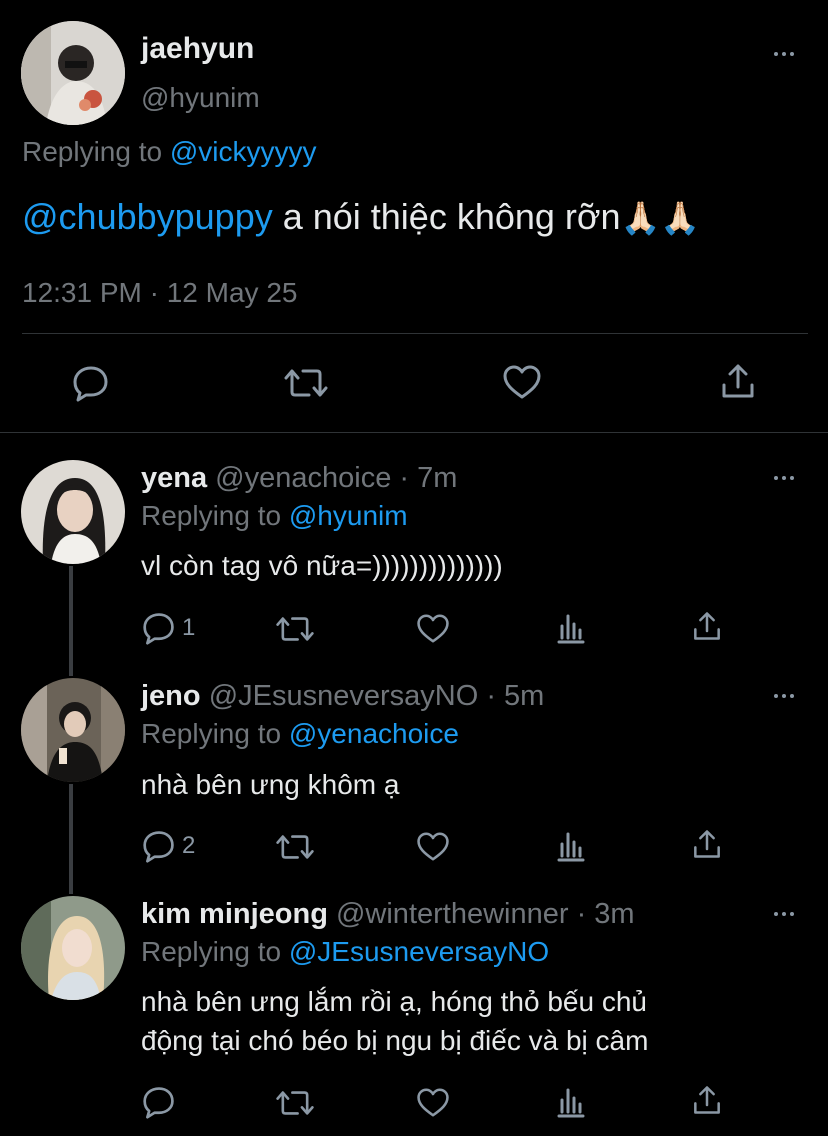 The height and width of the screenshot is (1136, 828). I want to click on reply-text: vl còn tag vô nữa=)))))))))))))), so click(322, 565).